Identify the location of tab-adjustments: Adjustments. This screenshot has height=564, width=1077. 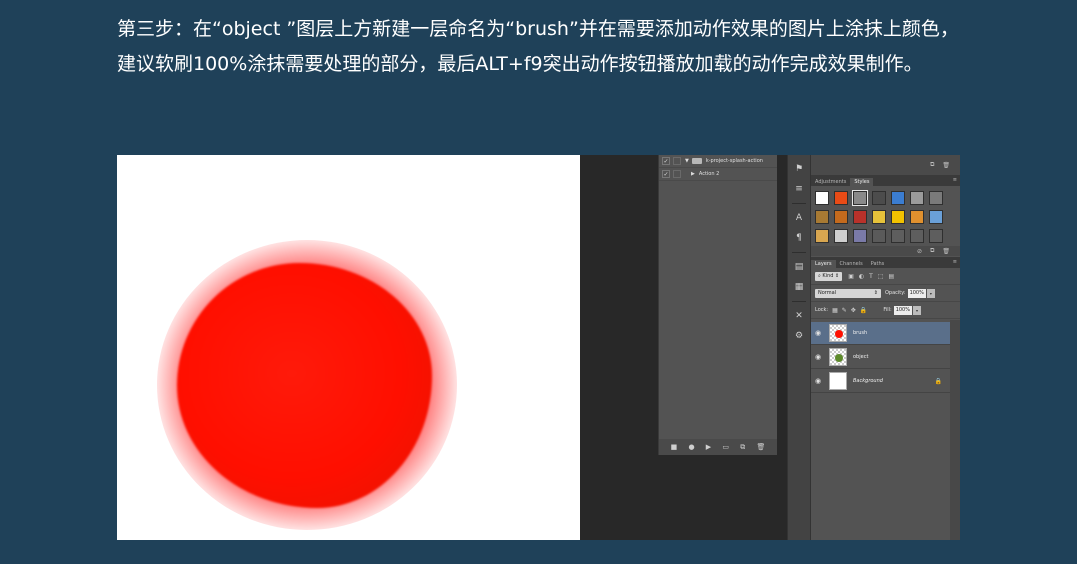
(830, 182).